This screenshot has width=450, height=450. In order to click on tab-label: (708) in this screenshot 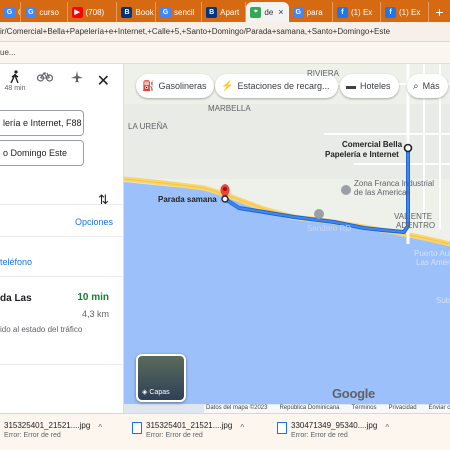, I will do `click(95, 12)`.